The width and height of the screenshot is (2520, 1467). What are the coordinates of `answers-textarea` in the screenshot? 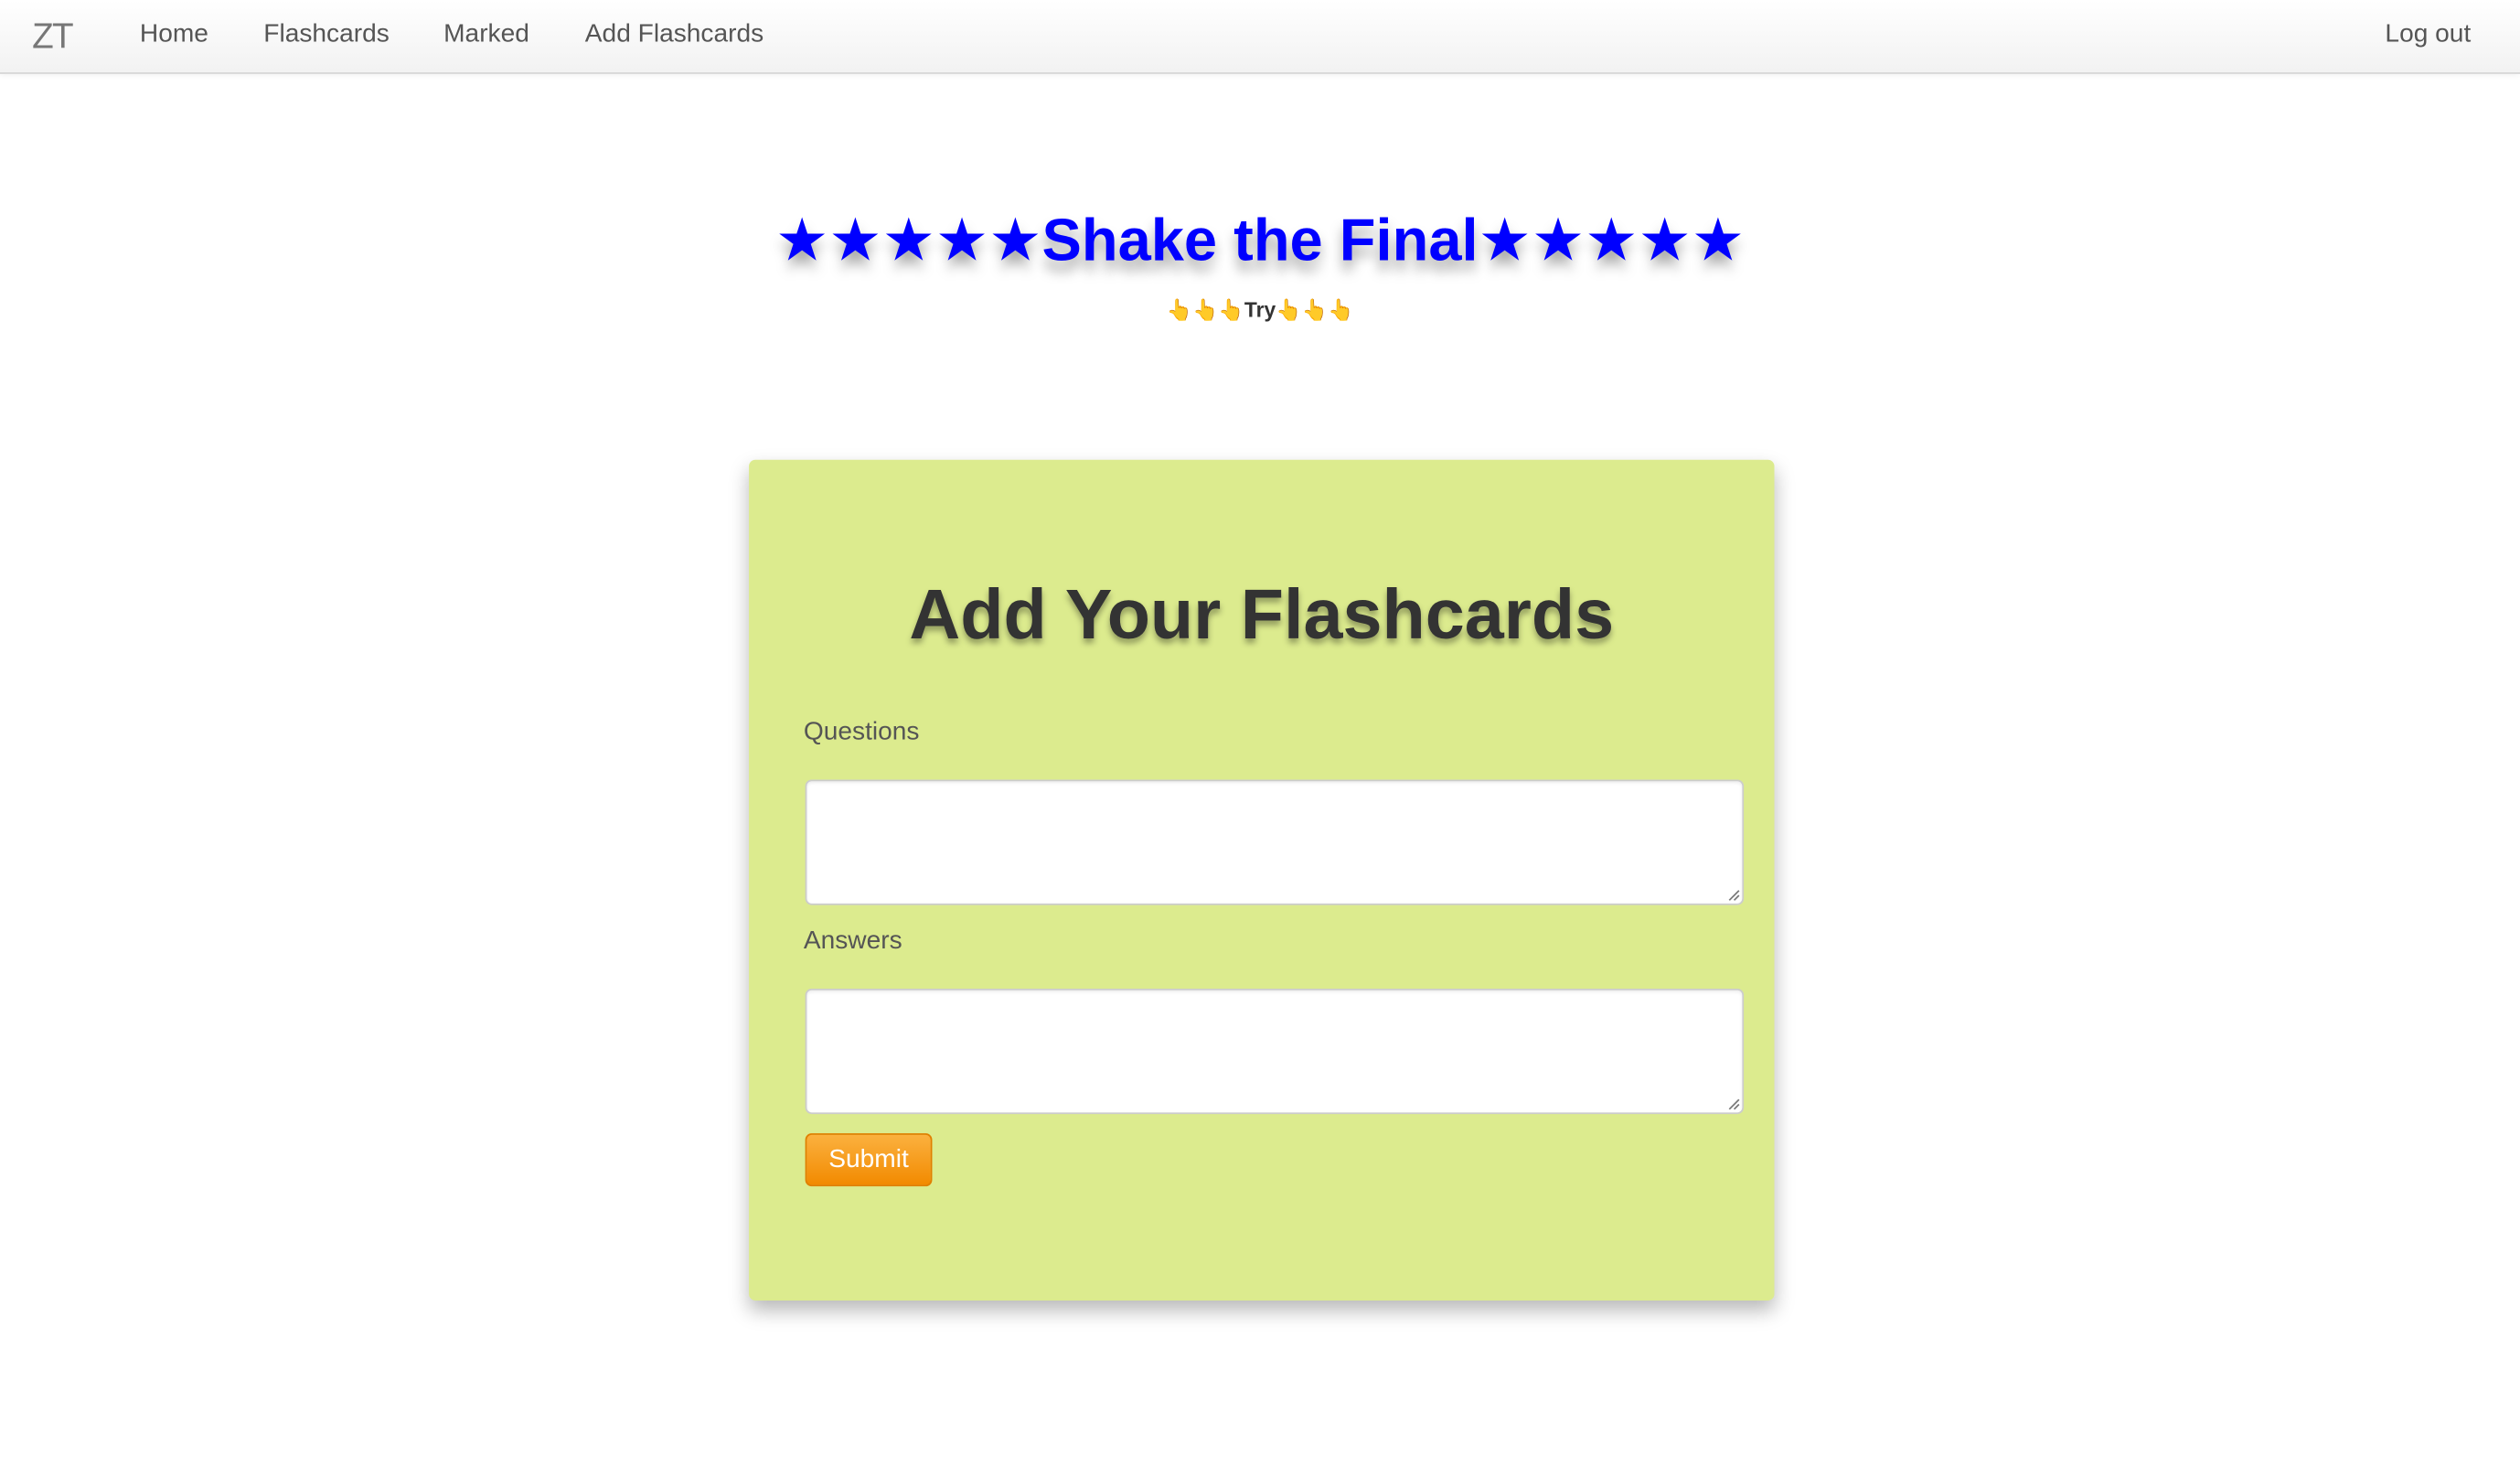 It's located at (1275, 1051).